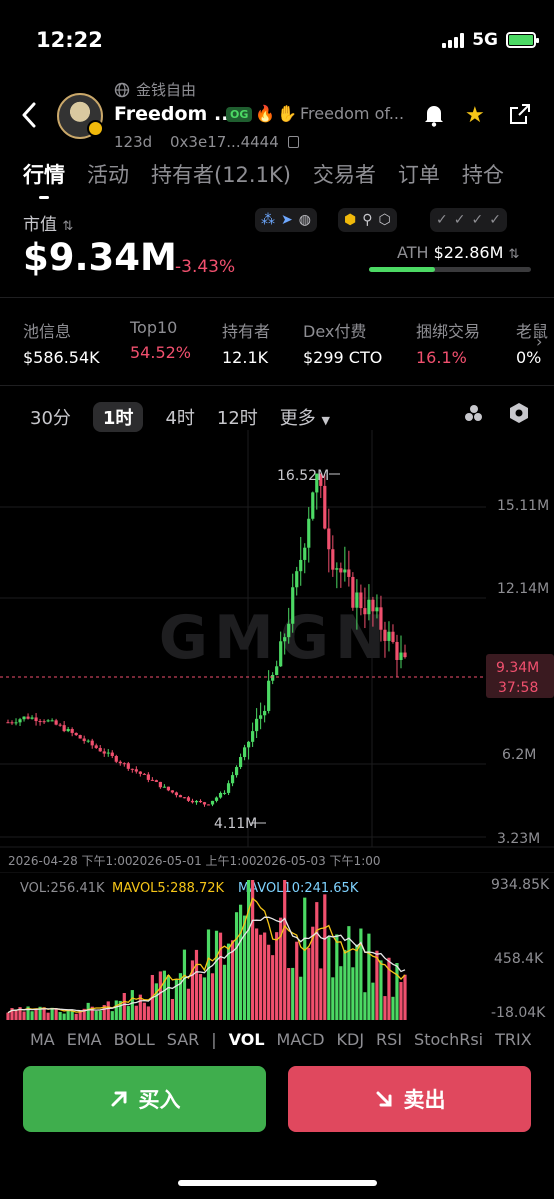 The image size is (554, 1199). What do you see at coordinates (287, 220) in the screenshot?
I see `telegram-icon: ➤` at bounding box center [287, 220].